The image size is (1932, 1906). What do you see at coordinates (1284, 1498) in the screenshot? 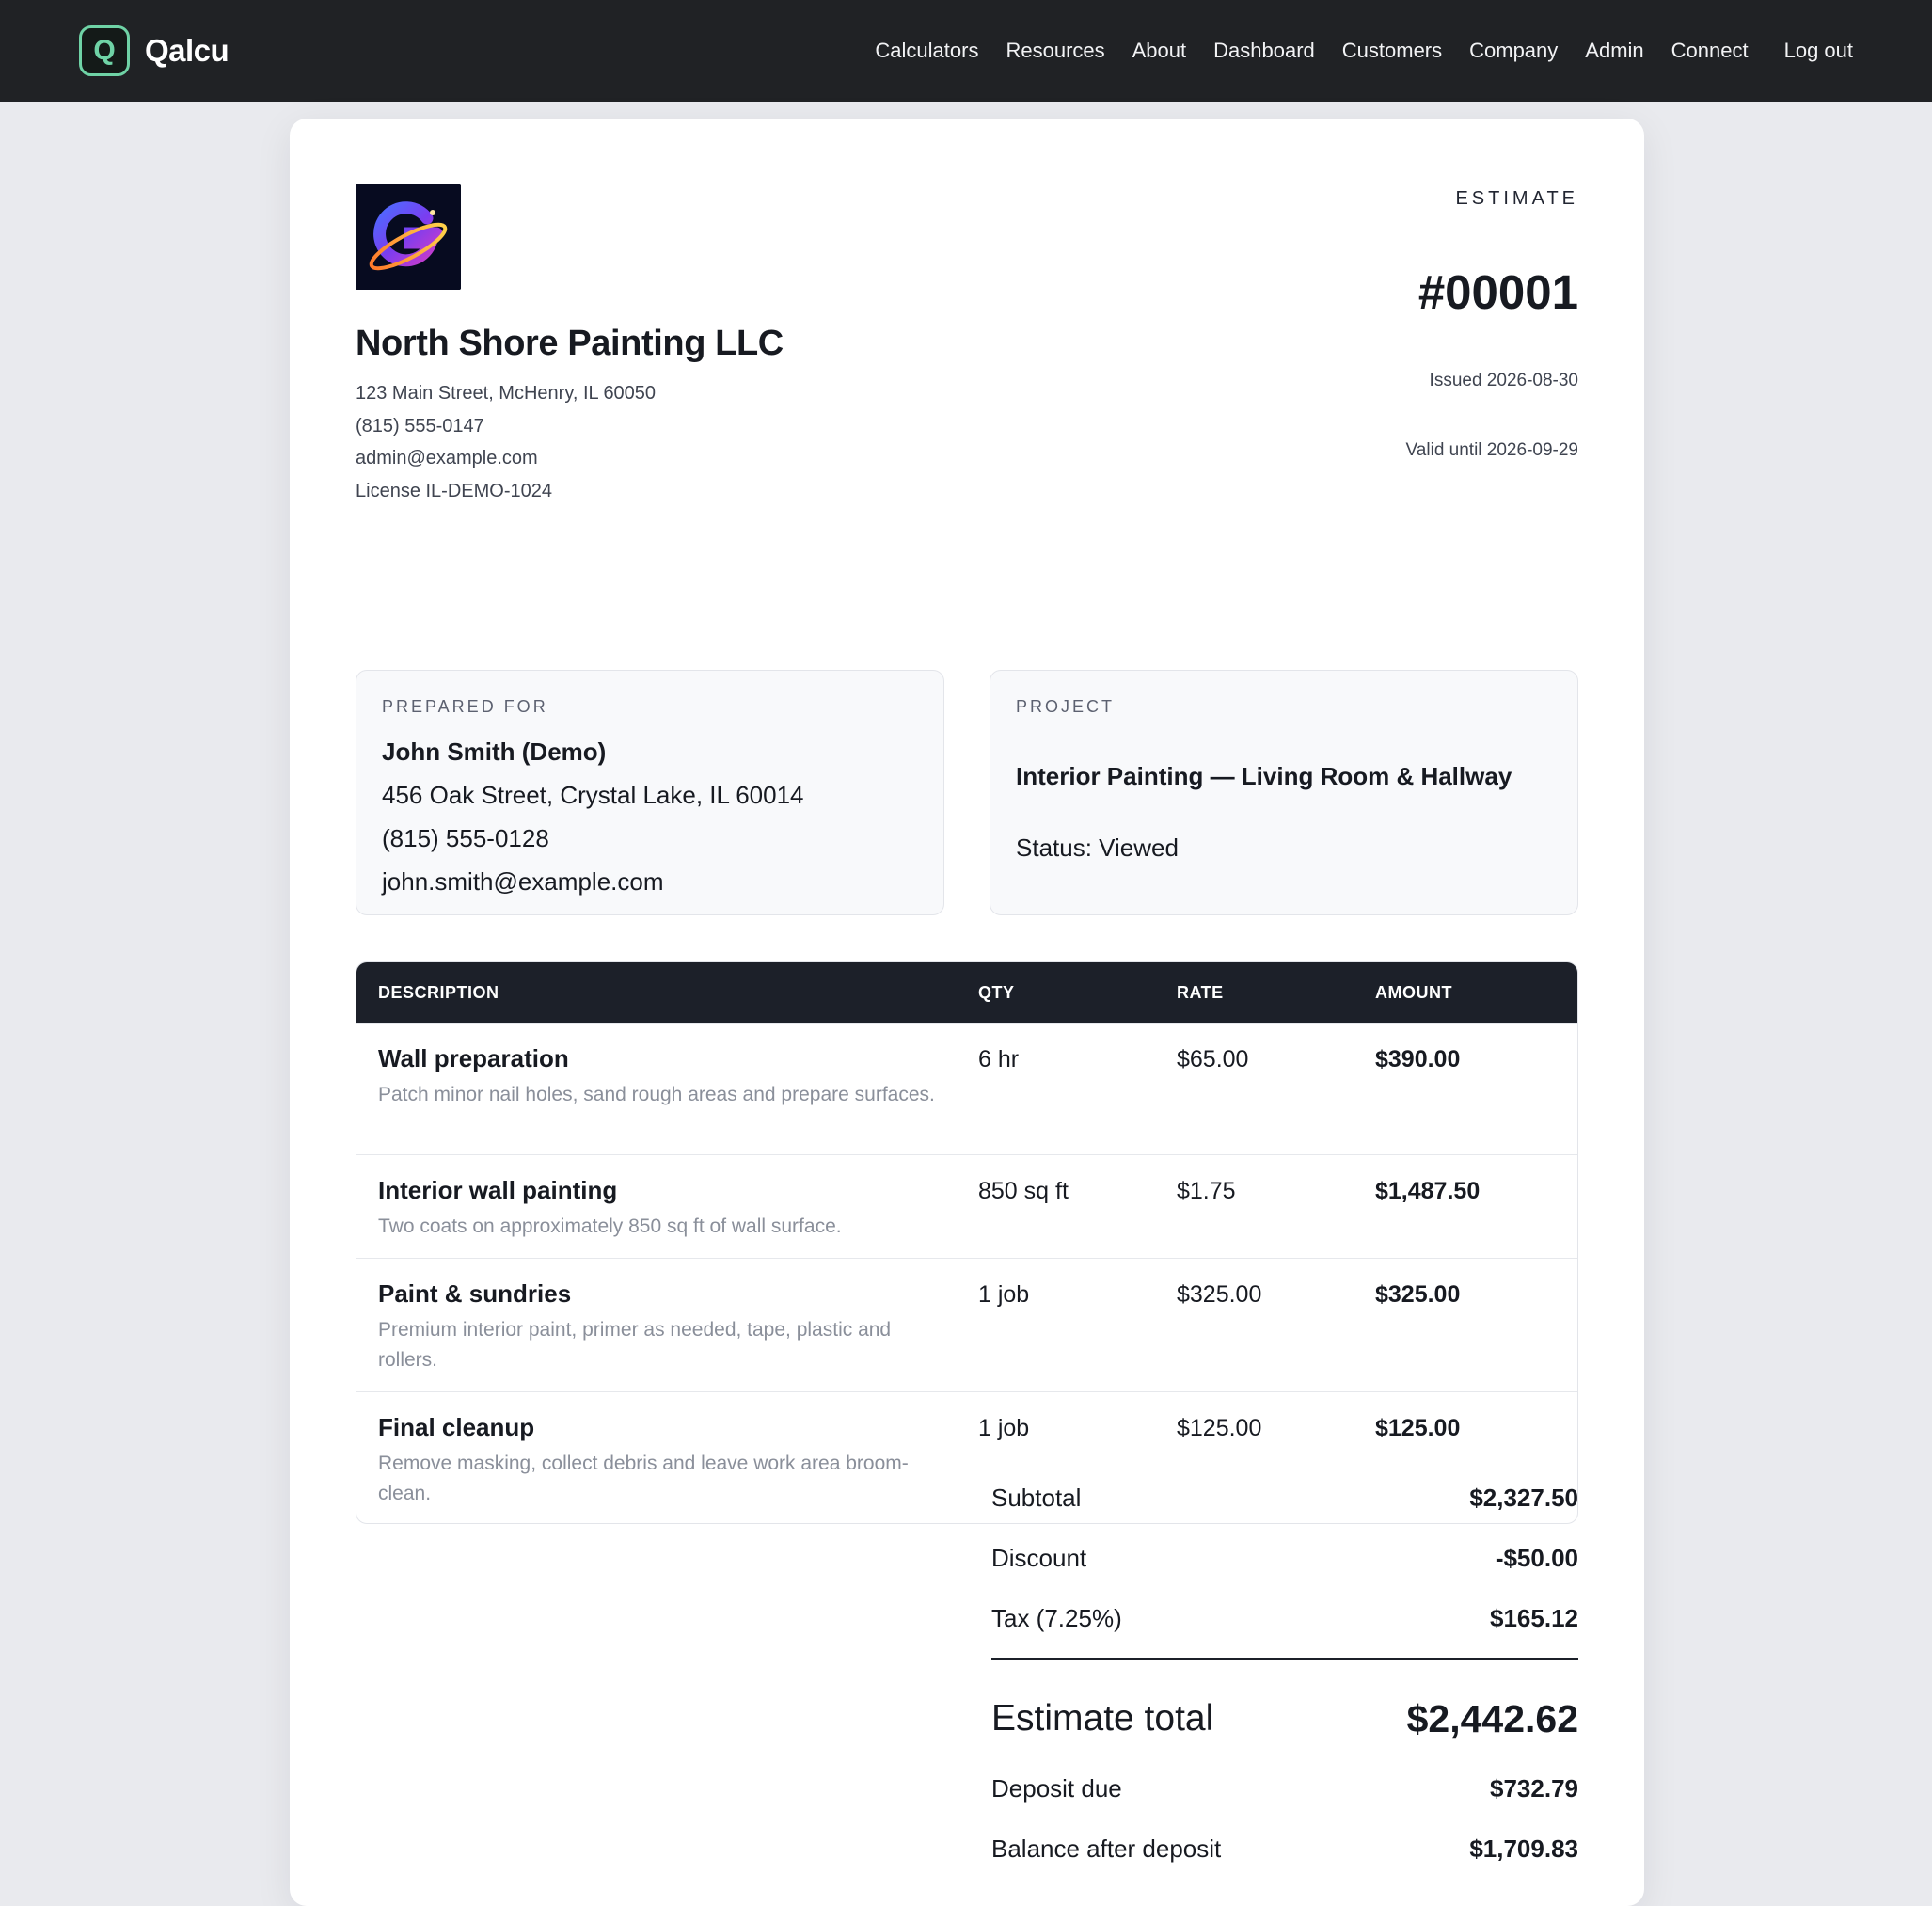
I see `subtotal-row: Subtotal $2,327.50` at bounding box center [1284, 1498].